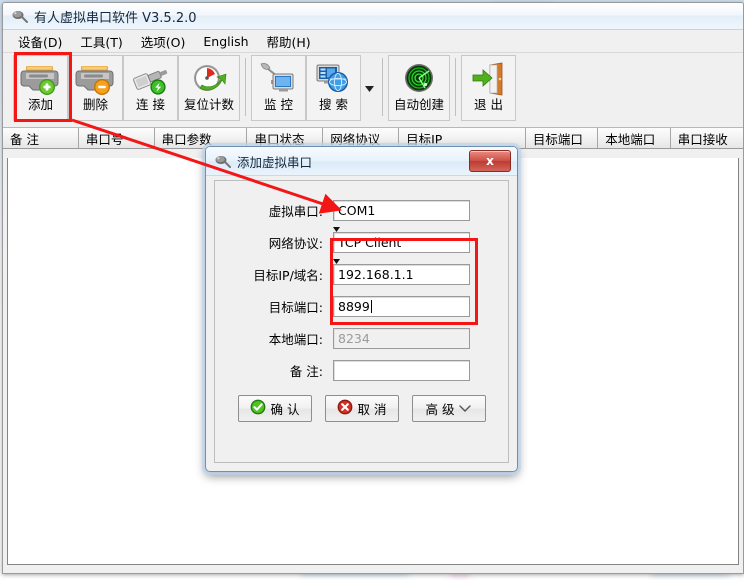  I want to click on target-port-value-wrap: 8899, so click(401, 306).